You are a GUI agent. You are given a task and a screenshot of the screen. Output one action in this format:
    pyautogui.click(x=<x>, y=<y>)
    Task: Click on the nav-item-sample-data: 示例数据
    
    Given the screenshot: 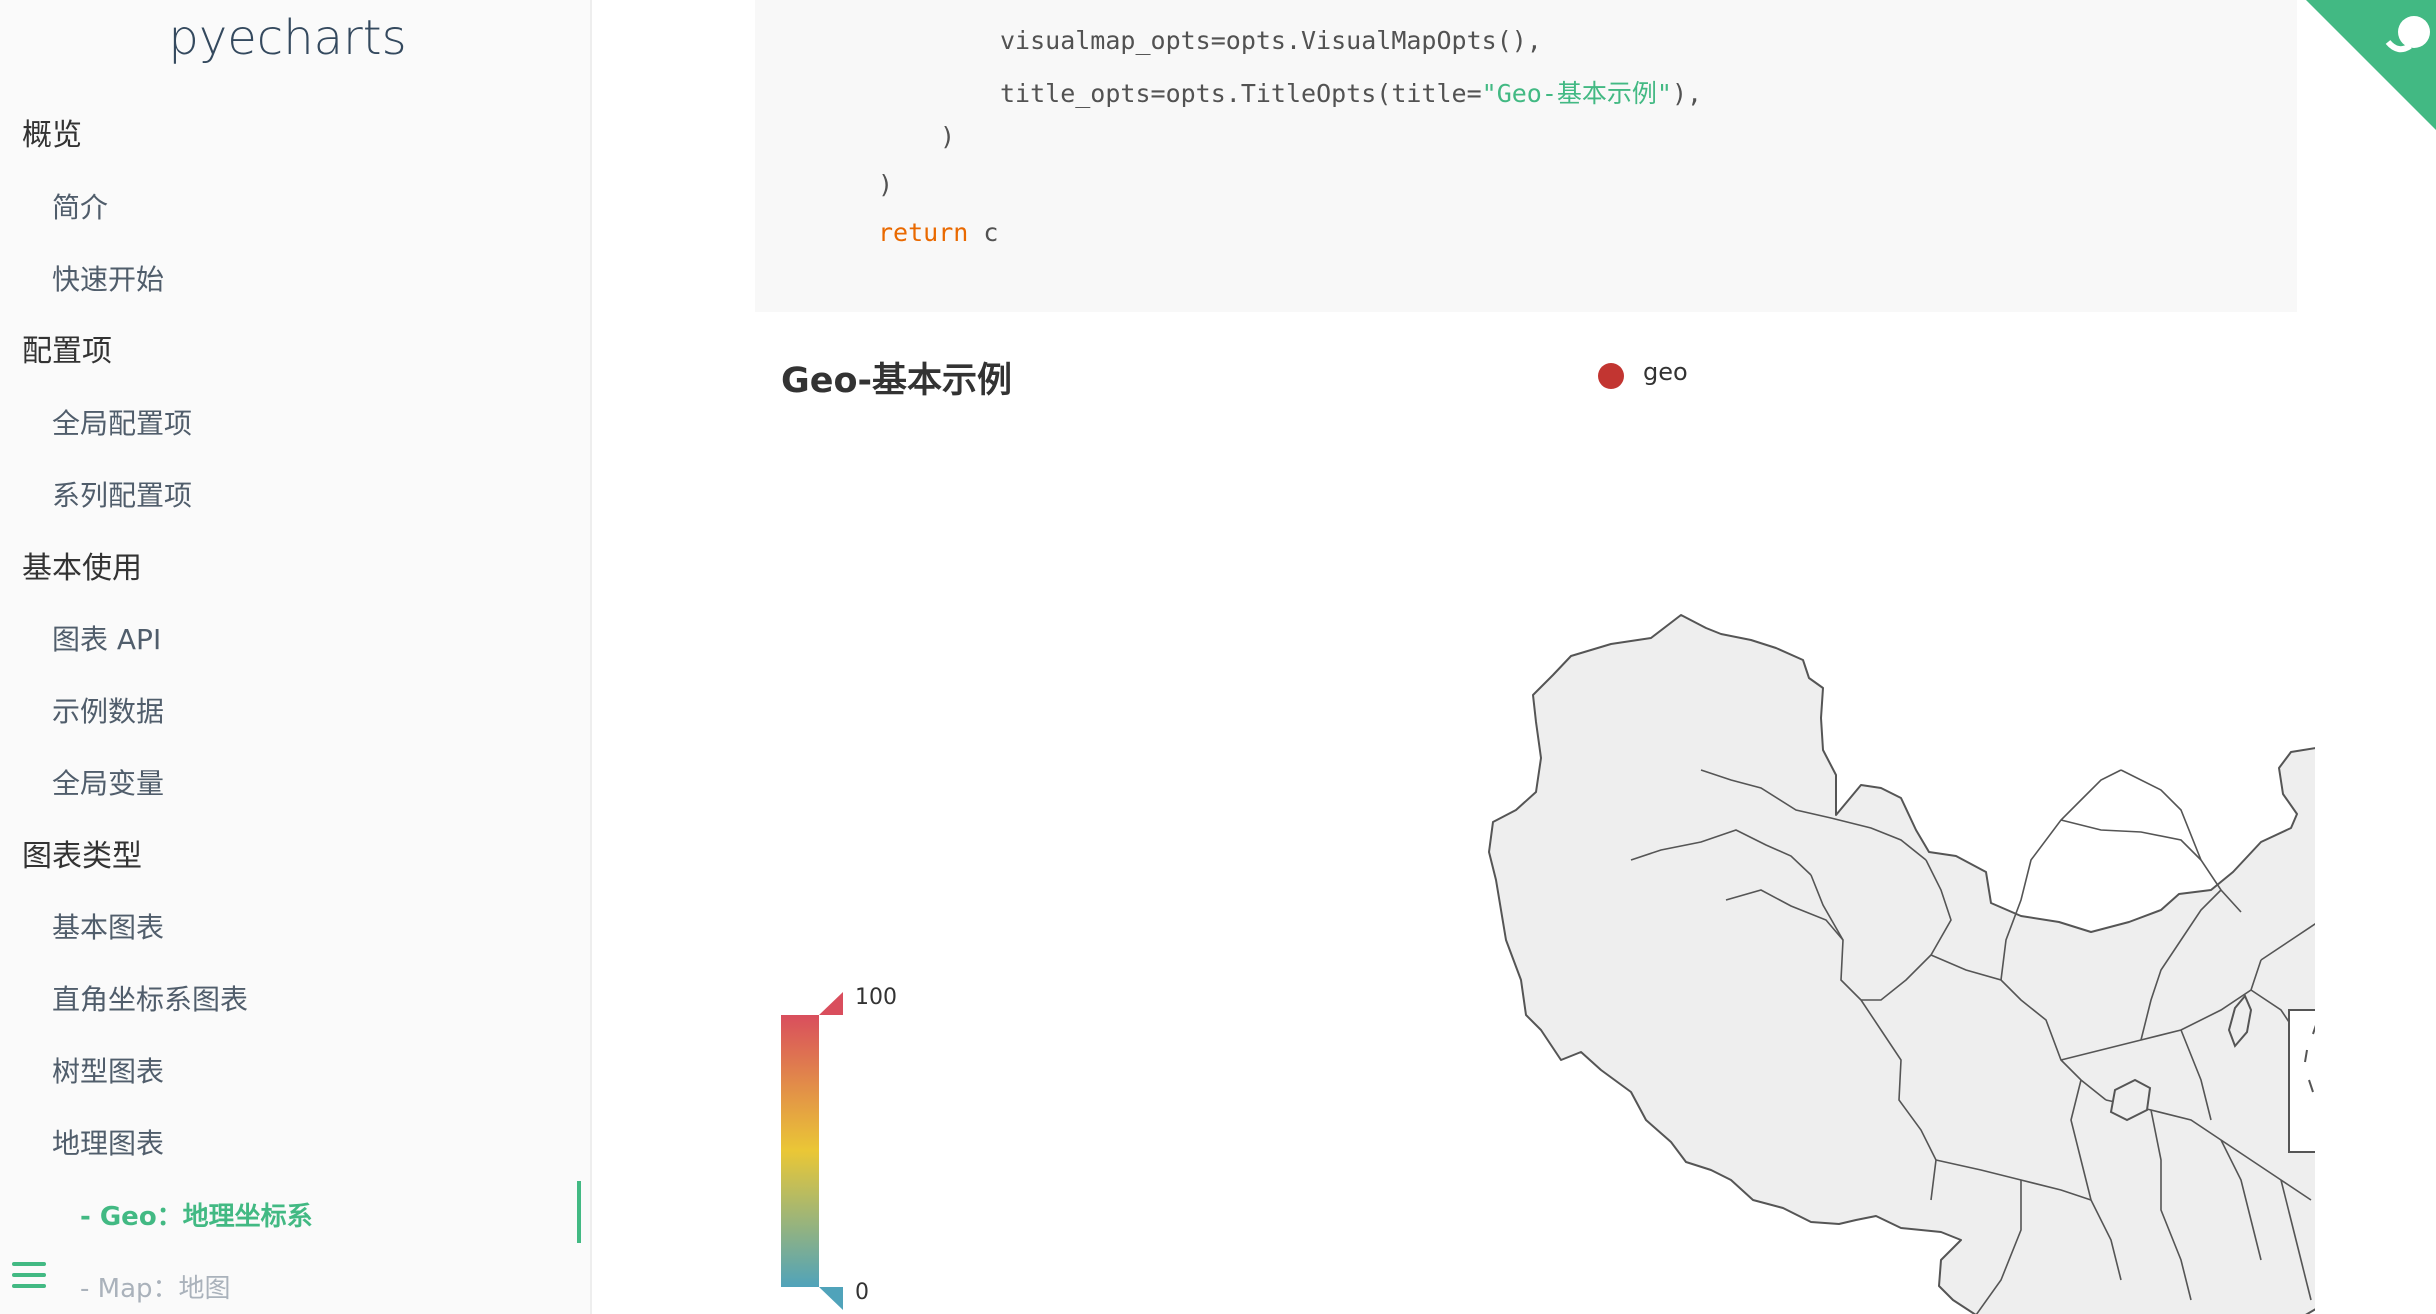 What is the action you would take?
    pyautogui.click(x=108, y=710)
    